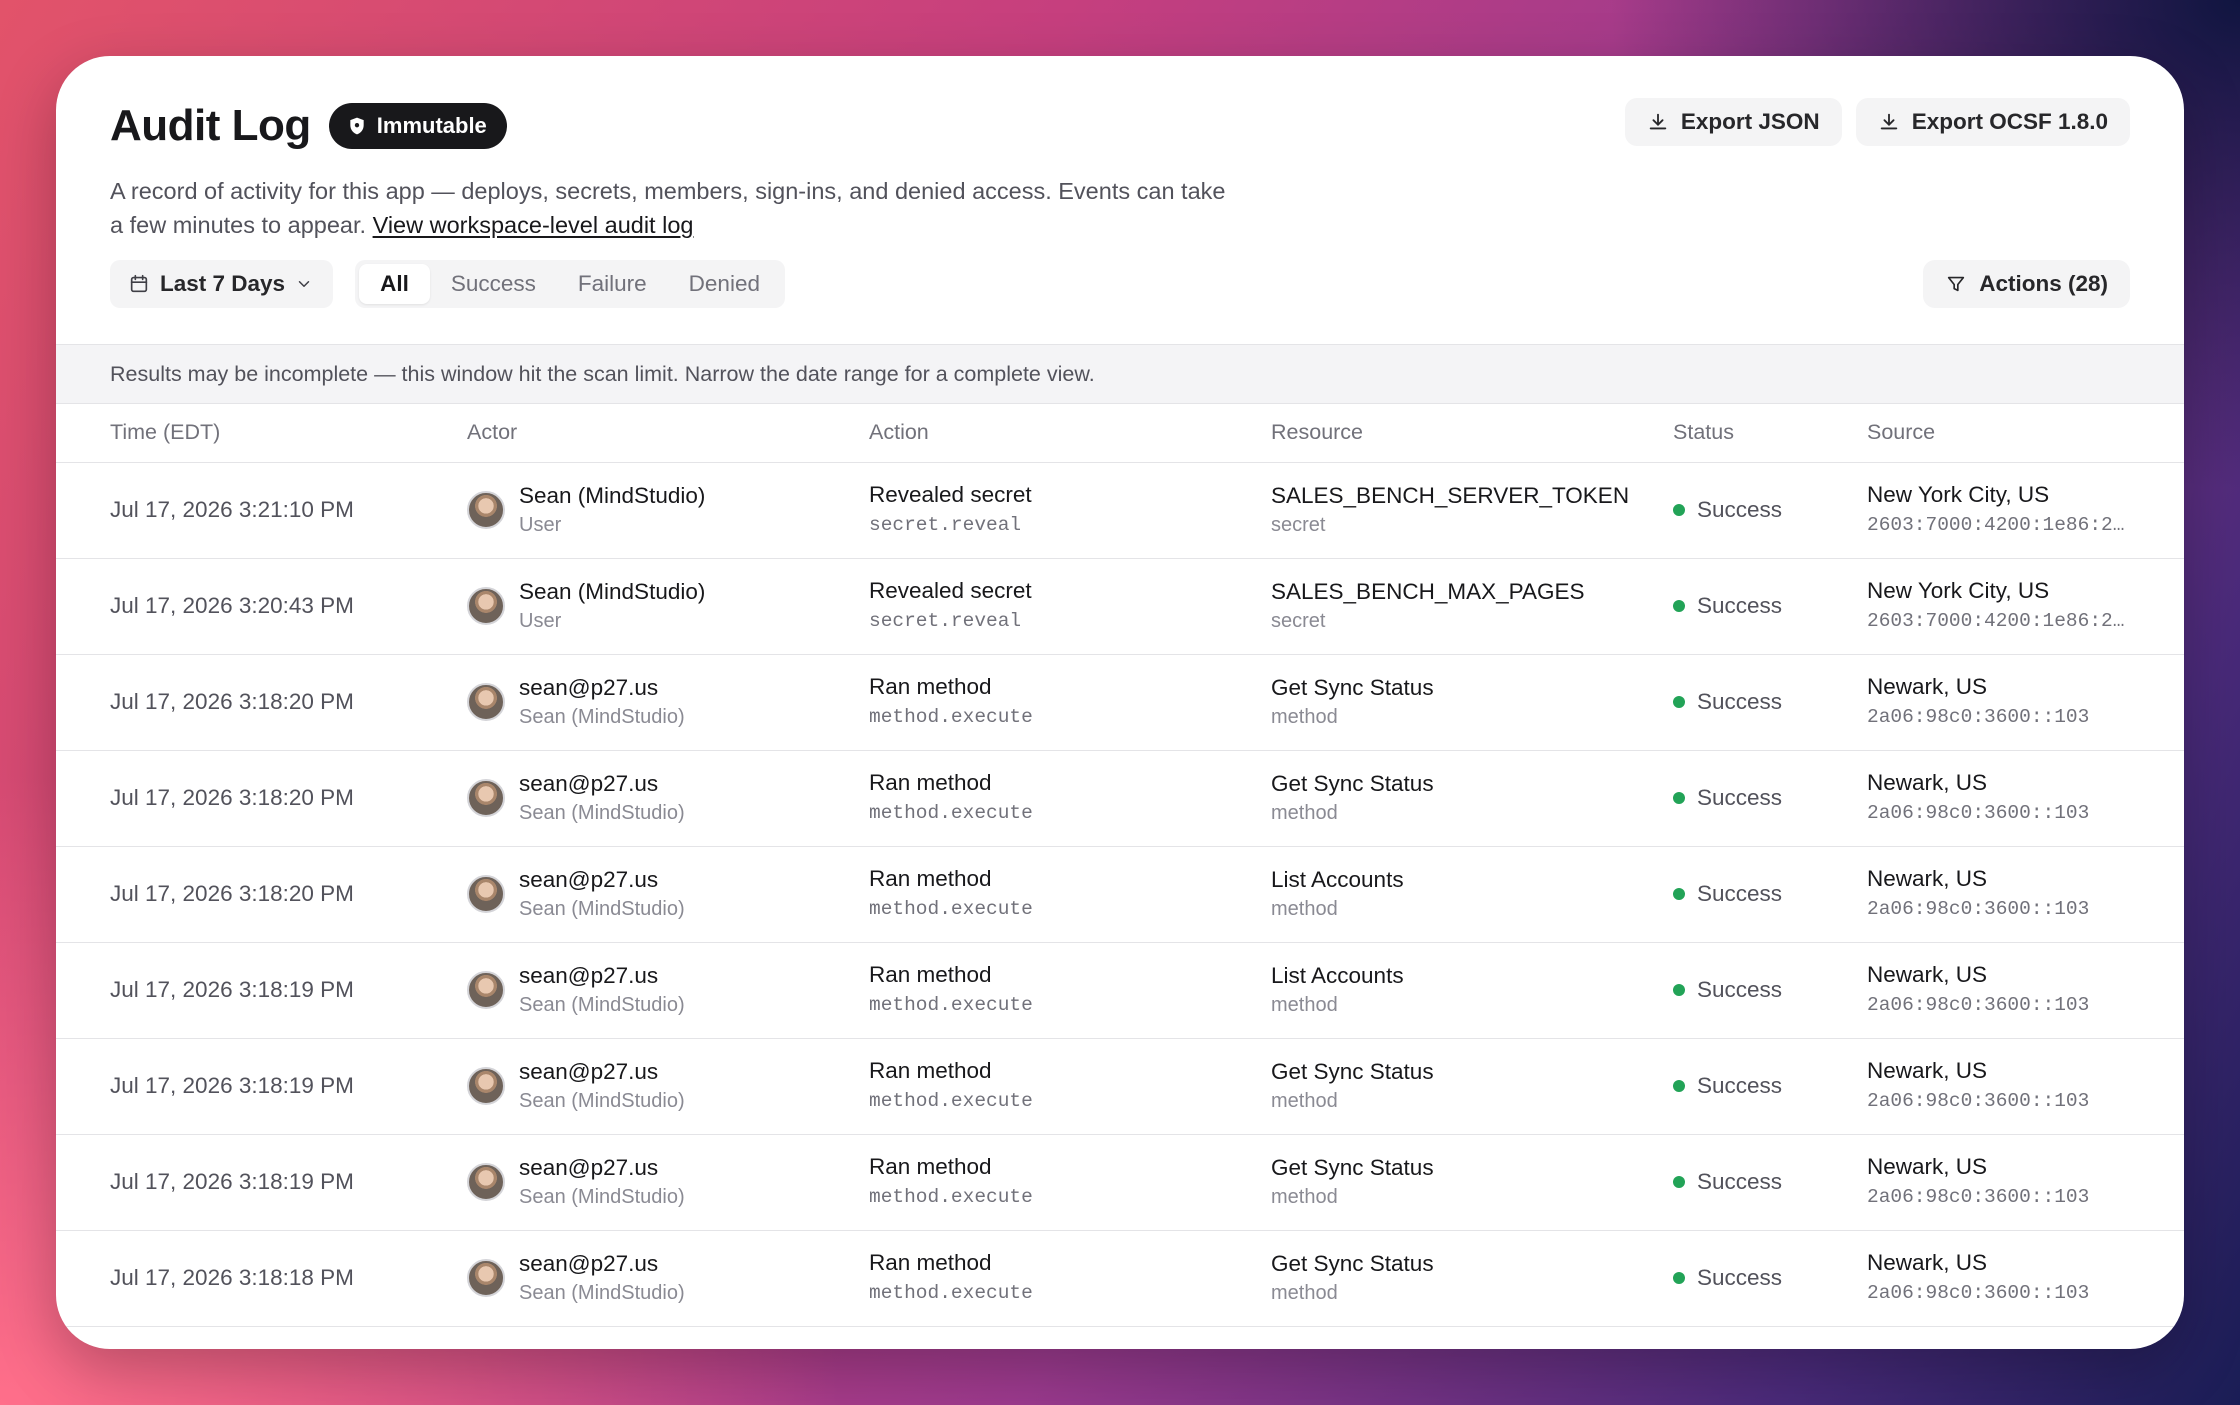  What do you see at coordinates (668, 433) in the screenshot?
I see `column-header-actor: Actor` at bounding box center [668, 433].